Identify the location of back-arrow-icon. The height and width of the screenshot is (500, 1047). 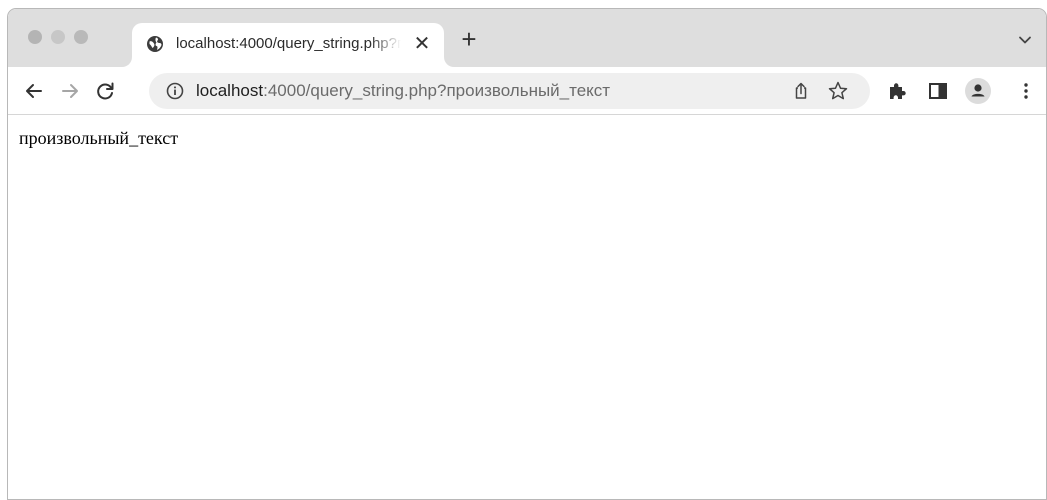
(34, 91).